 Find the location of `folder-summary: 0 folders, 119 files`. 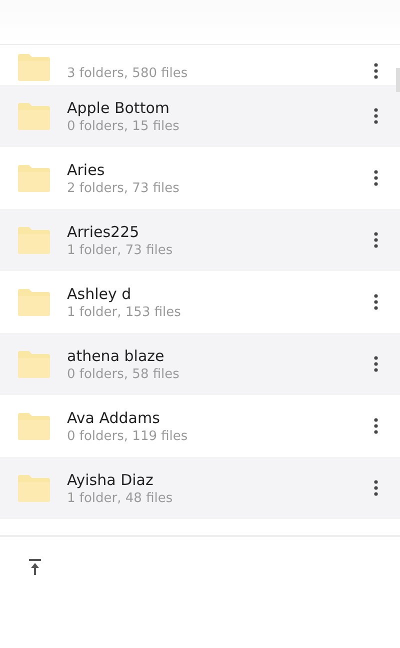

folder-summary: 0 folders, 119 files is located at coordinates (128, 436).